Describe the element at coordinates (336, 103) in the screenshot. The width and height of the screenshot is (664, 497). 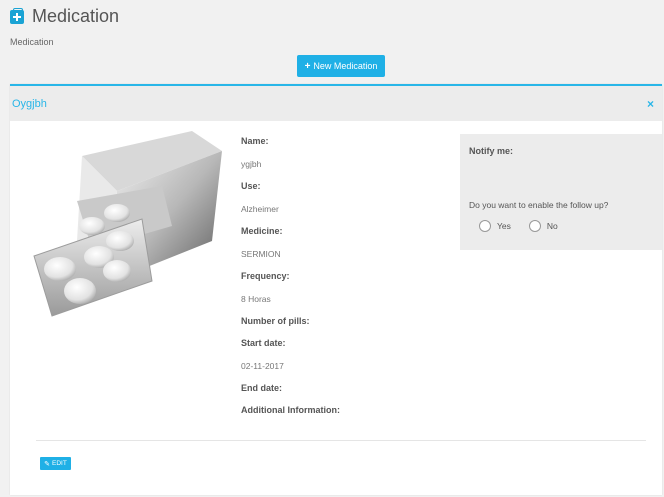
I see `card-header: Oygjbh ×` at that location.